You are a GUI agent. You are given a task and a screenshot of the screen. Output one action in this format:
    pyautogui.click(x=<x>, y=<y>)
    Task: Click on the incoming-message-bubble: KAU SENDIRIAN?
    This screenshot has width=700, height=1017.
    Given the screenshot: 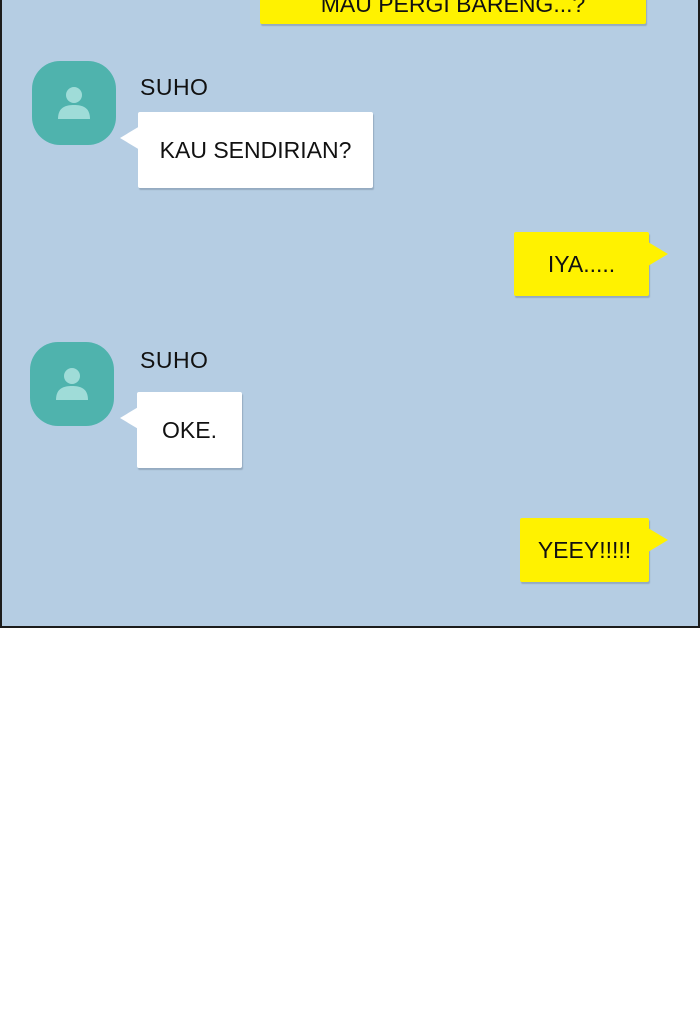 What is the action you would take?
    pyautogui.click(x=255, y=150)
    